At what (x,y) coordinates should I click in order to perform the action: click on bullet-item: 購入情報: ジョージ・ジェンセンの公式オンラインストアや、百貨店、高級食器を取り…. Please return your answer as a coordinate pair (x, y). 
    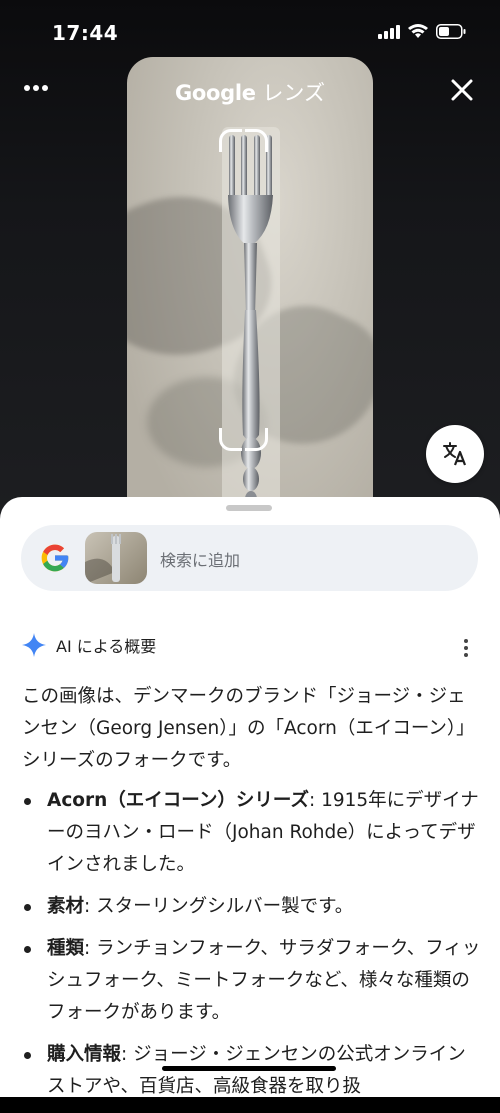
    Looking at the image, I should click on (252, 1071).